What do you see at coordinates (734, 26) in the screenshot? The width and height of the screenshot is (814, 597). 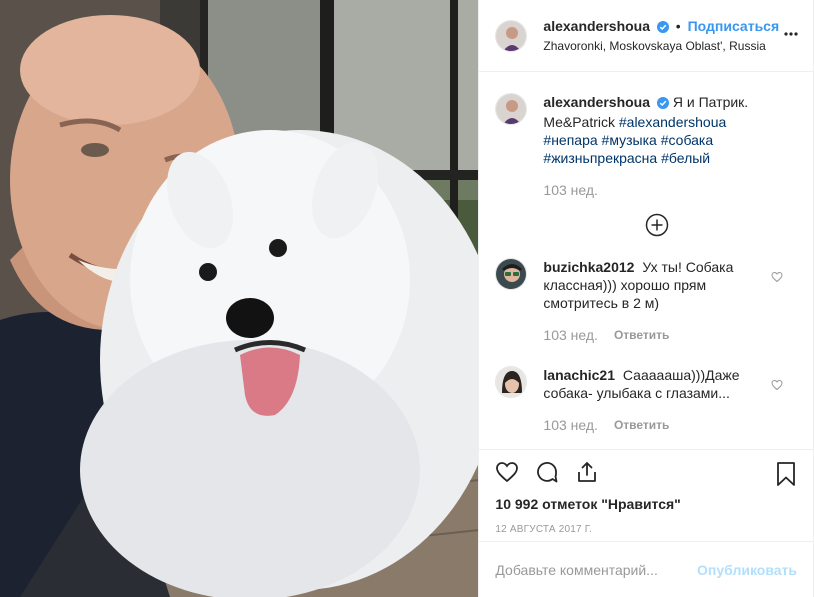 I see `follow-button: Подписаться` at bounding box center [734, 26].